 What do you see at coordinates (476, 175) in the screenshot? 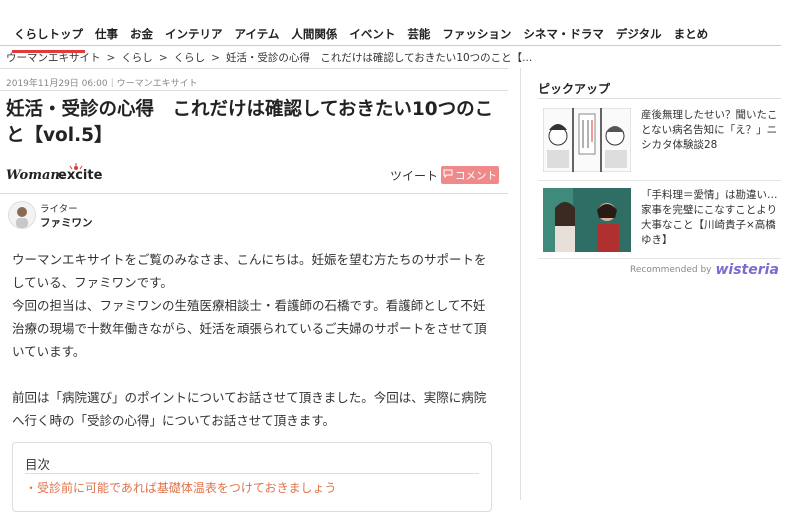
I see `comment-label: コメント` at bounding box center [476, 175].